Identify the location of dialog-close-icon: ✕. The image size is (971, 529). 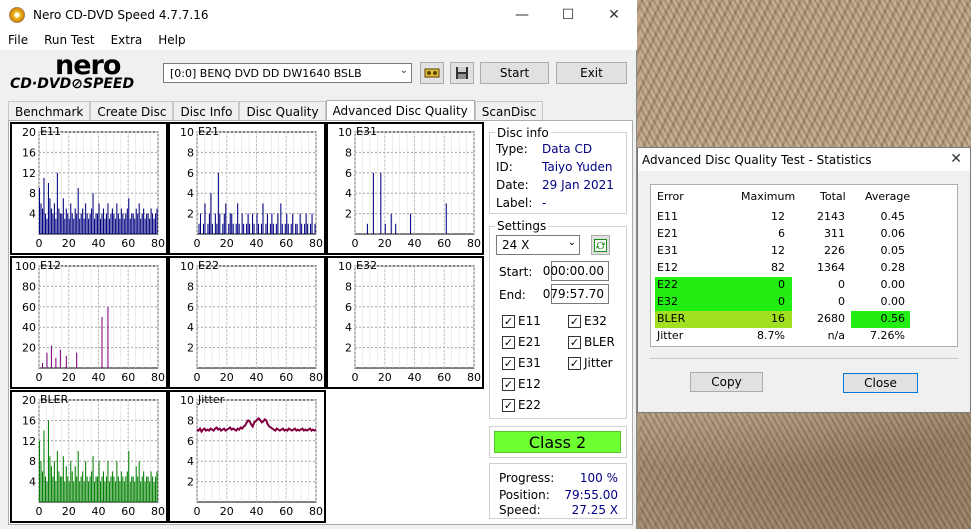
(956, 159).